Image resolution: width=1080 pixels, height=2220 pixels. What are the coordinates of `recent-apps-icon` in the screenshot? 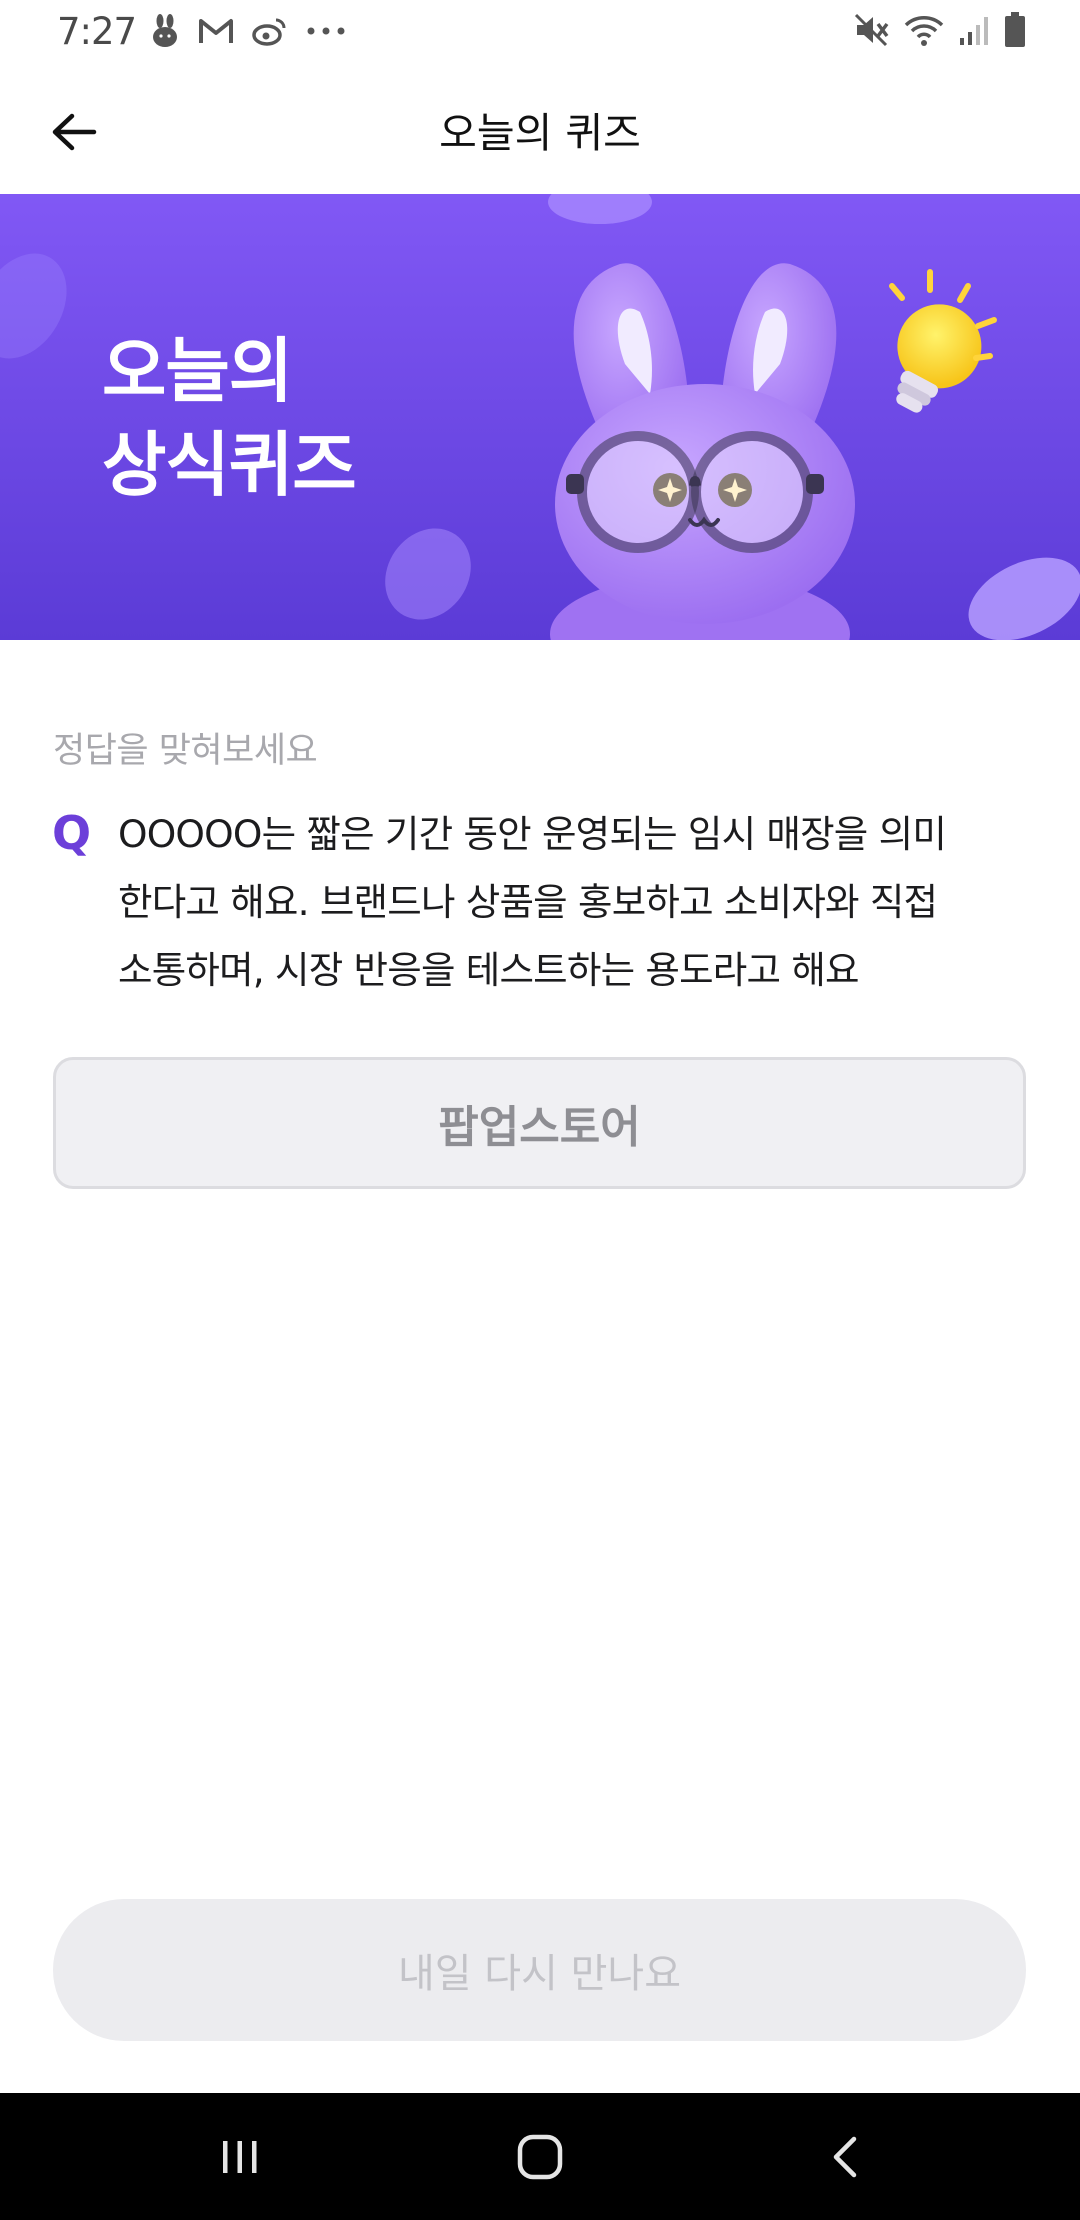 It's located at (240, 2156).